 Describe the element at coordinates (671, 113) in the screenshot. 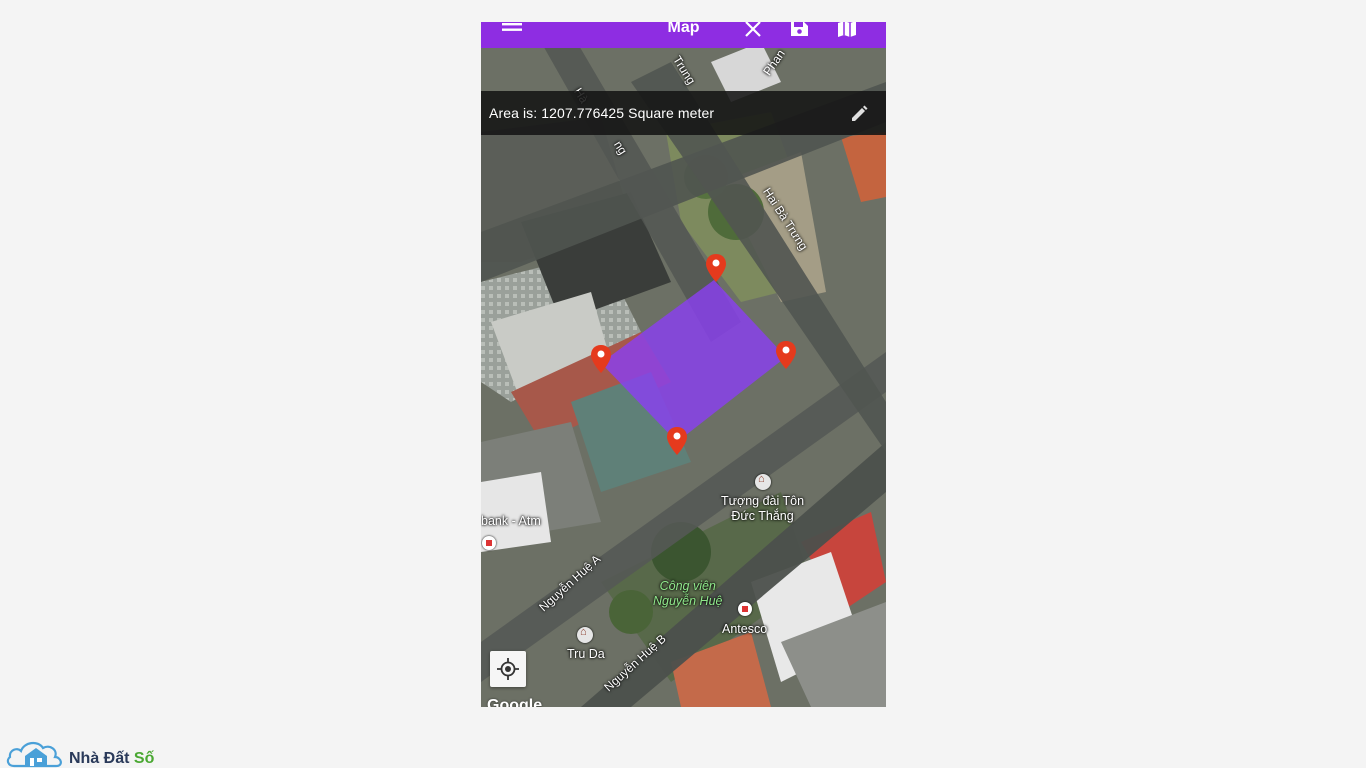

I see `area-unit: Square meter` at that location.